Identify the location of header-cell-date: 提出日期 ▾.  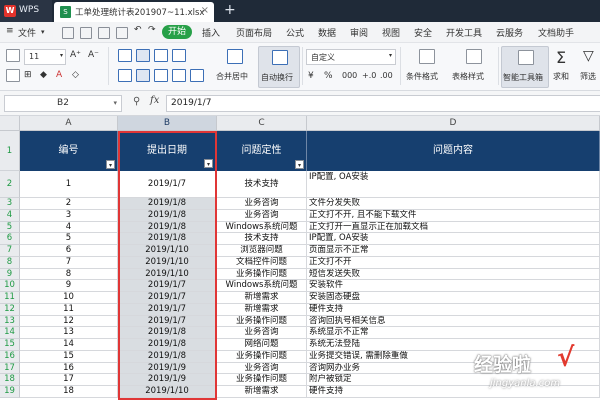
(167, 151).